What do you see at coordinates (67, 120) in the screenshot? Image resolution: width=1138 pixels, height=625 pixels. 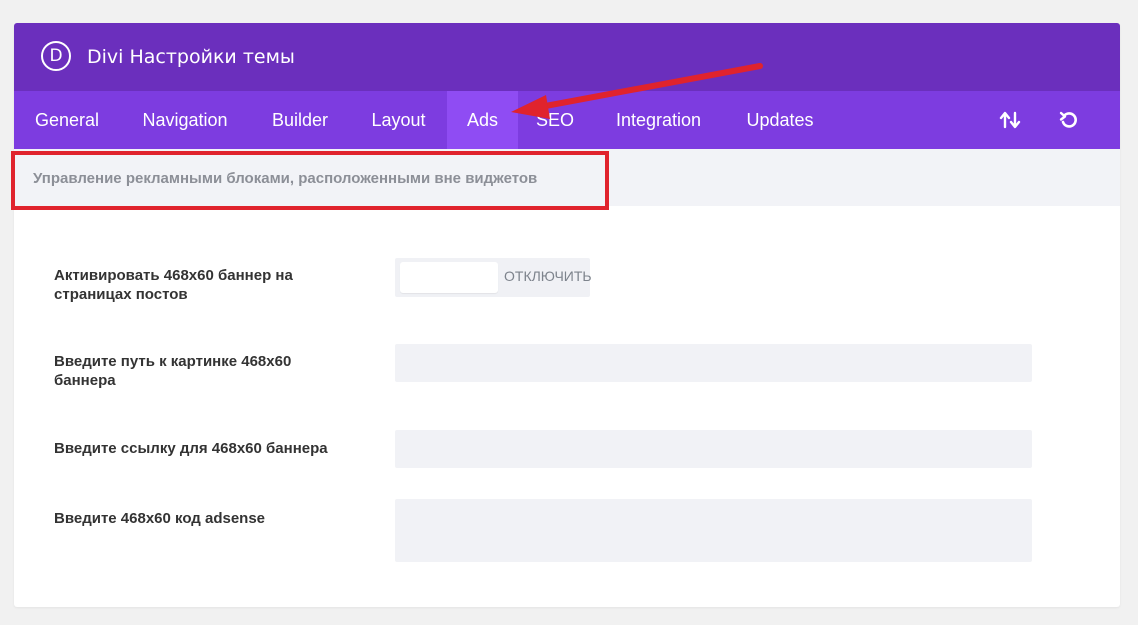 I see `tab-general: General` at bounding box center [67, 120].